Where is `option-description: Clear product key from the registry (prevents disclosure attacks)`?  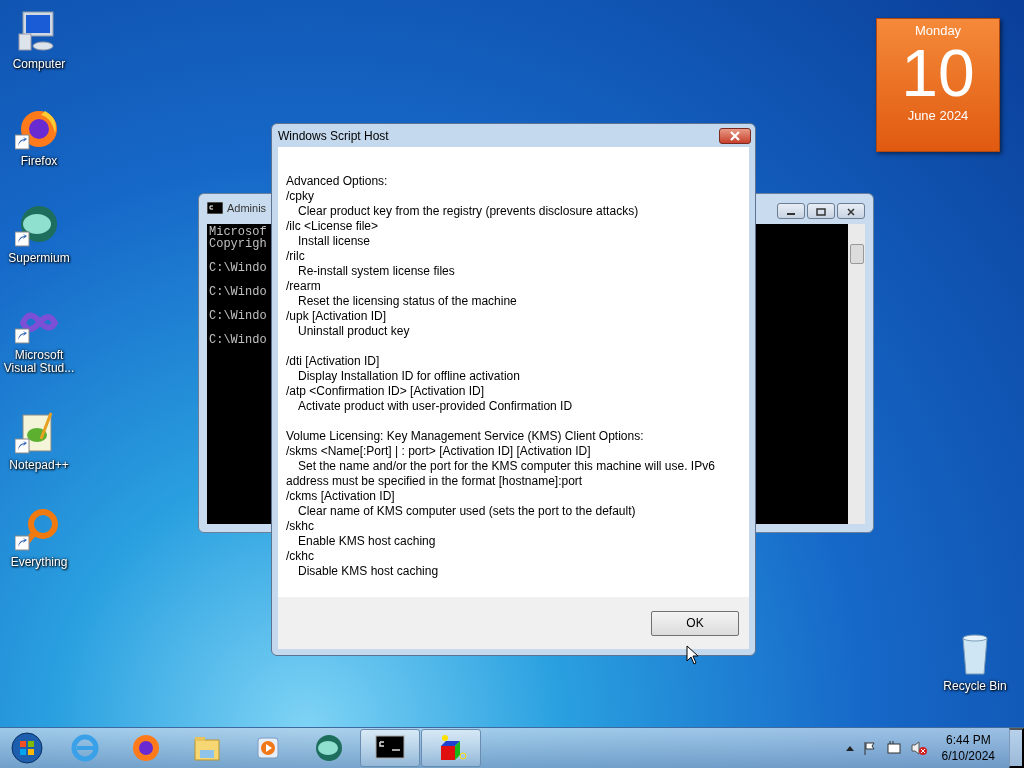 option-description: Clear product key from the registry (prevents disclosure attacks) is located at coordinates (468, 211).